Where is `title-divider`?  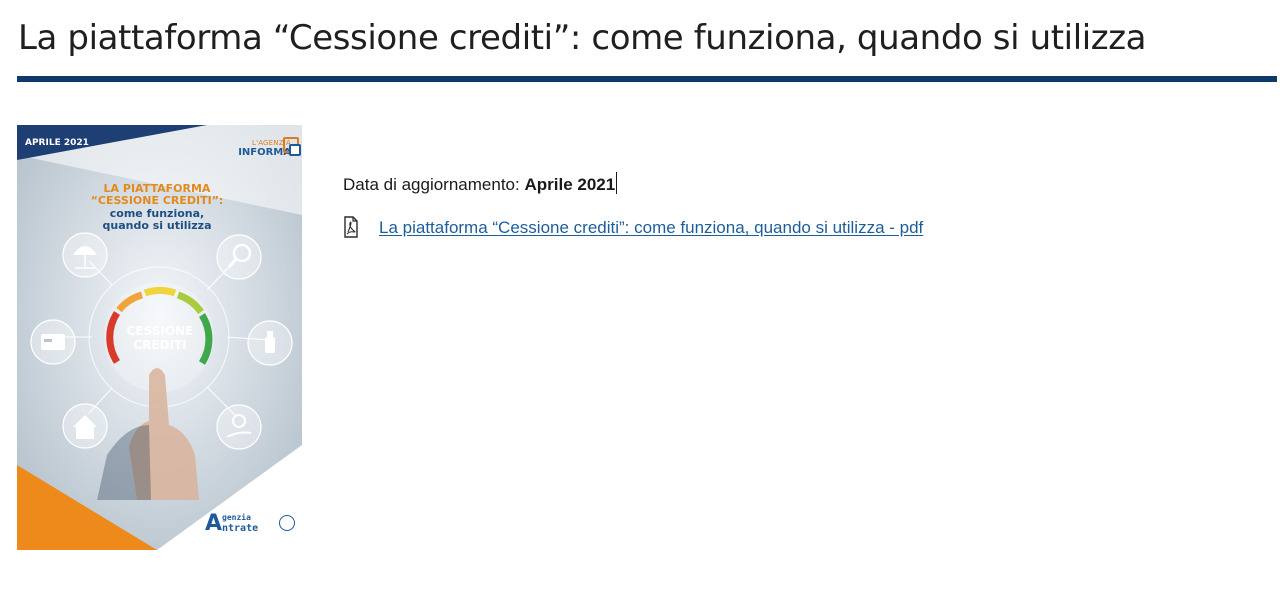 title-divider is located at coordinates (647, 79).